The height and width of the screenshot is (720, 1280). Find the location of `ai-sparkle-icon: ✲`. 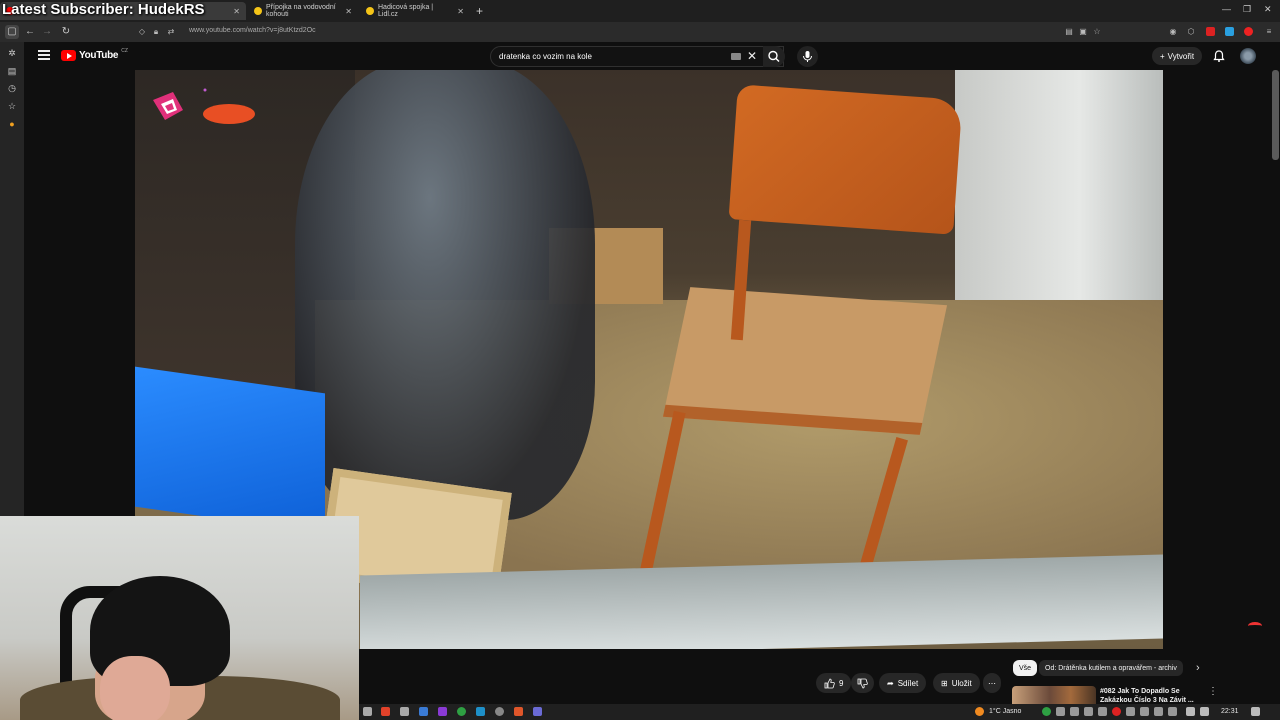

ai-sparkle-icon: ✲ is located at coordinates (12, 53).